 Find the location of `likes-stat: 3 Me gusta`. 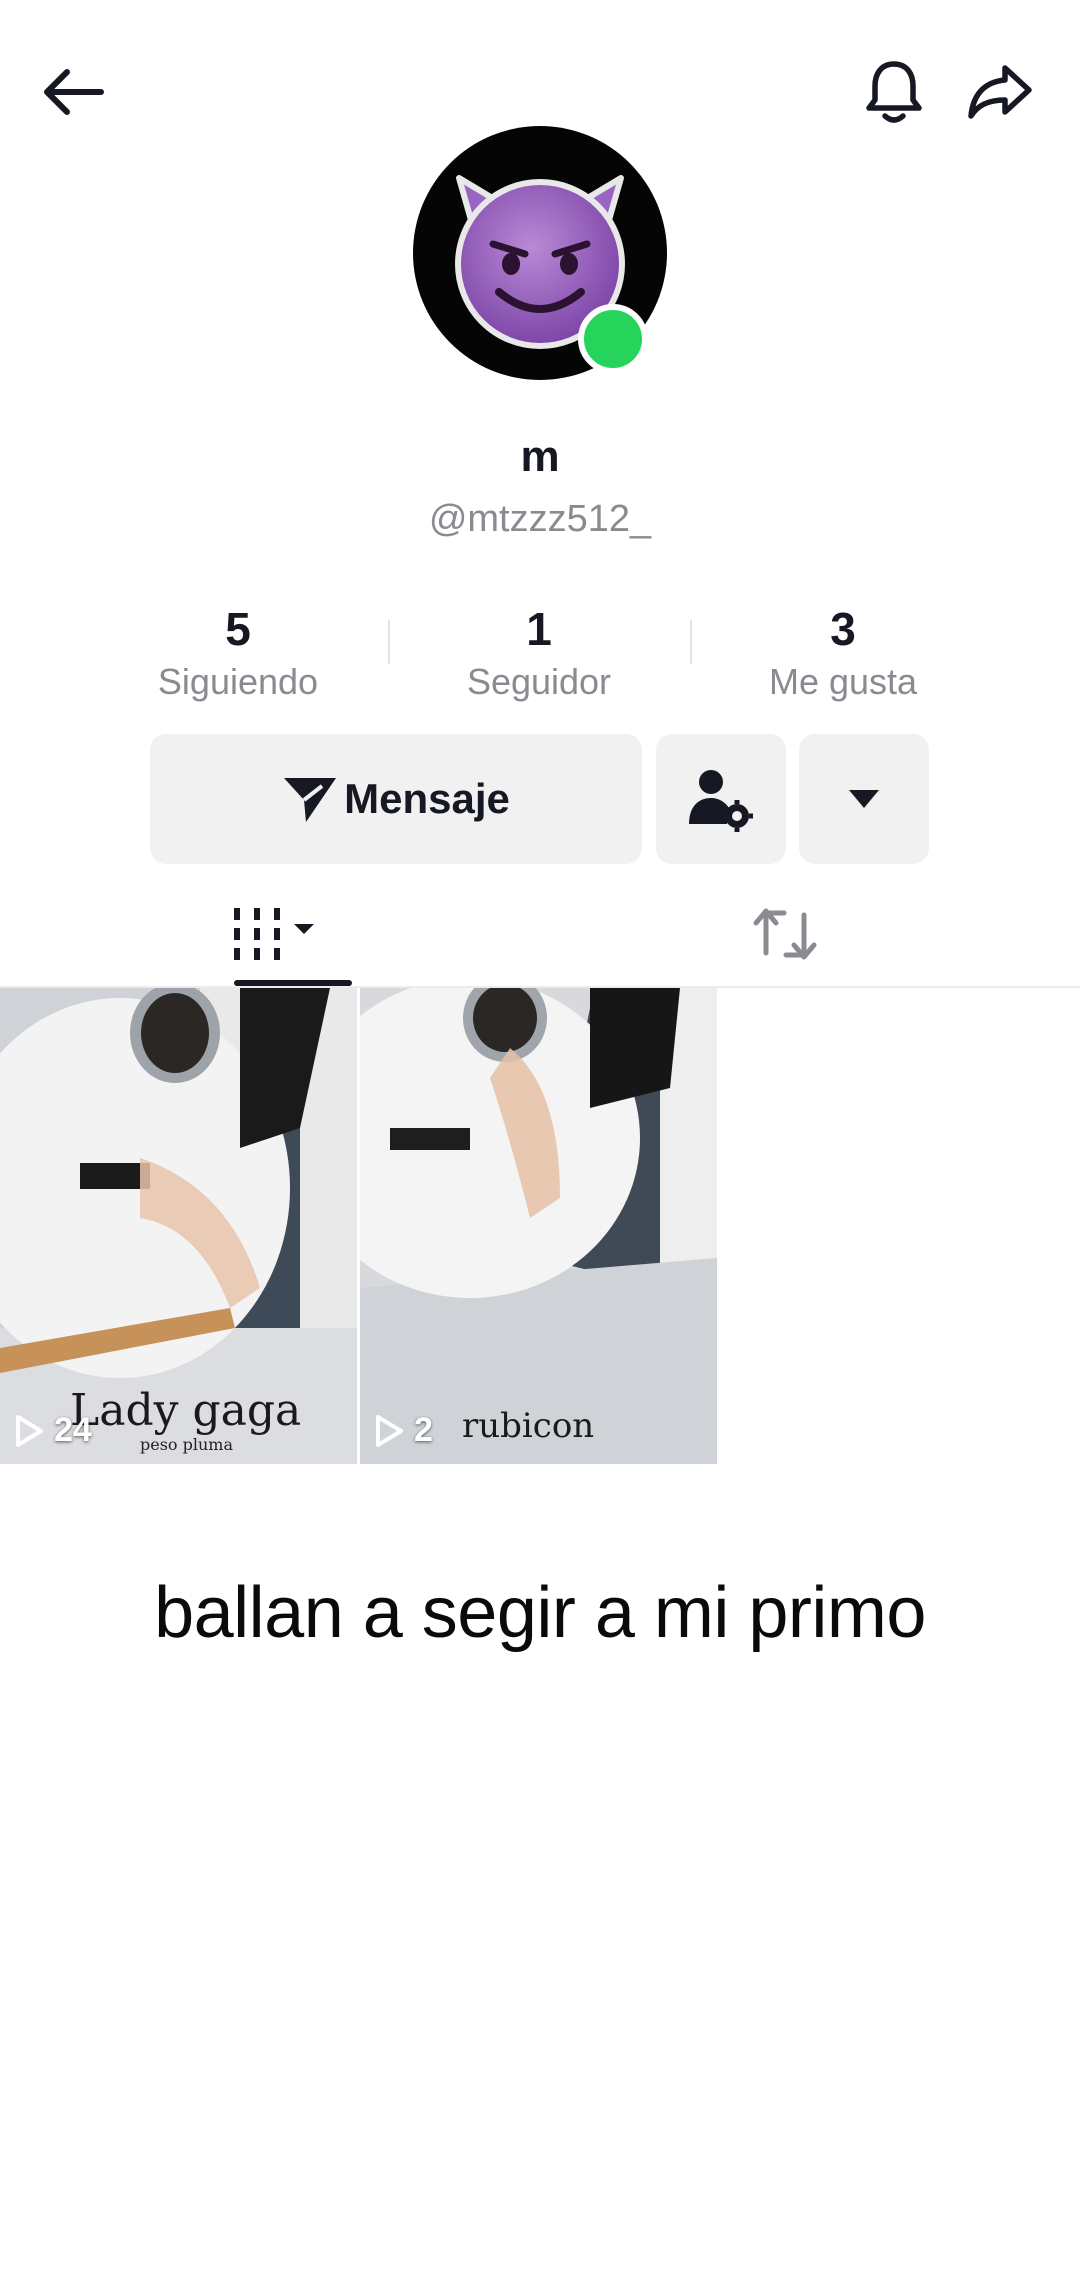

likes-stat: 3 Me gusta is located at coordinates (843, 653).